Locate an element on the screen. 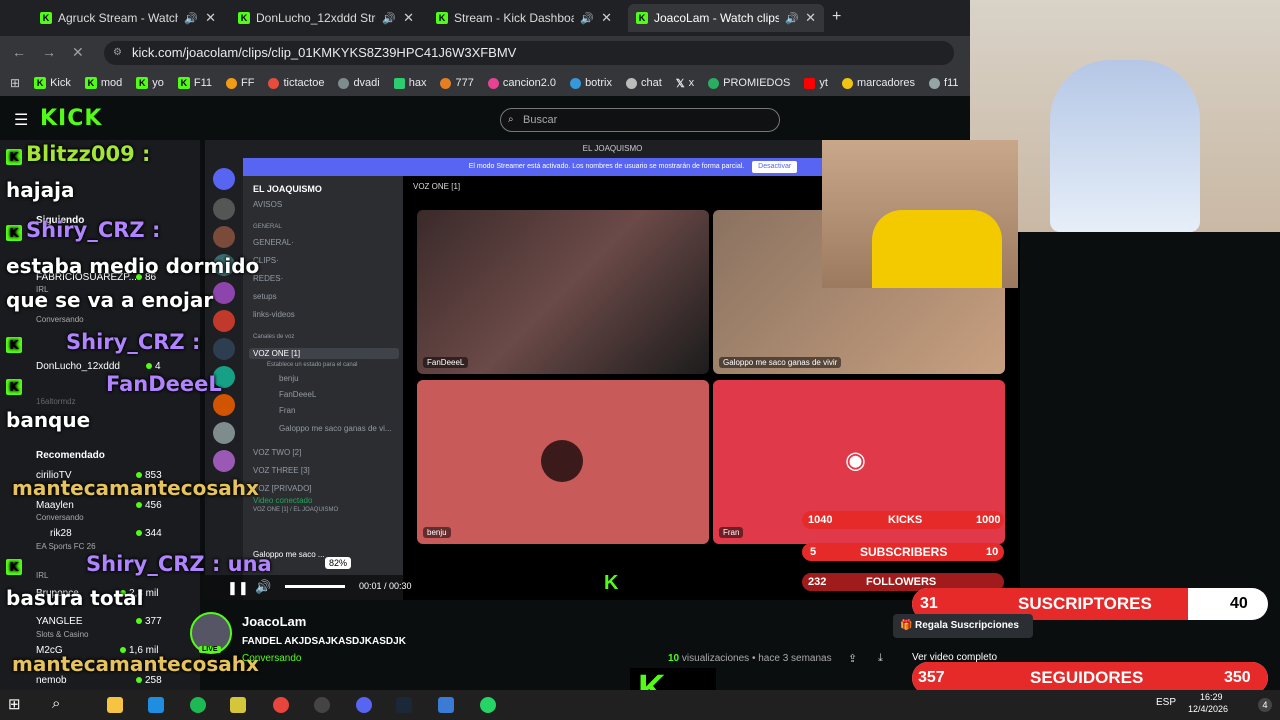 This screenshot has height=720, width=1280. voice-user: benju is located at coordinates (289, 378).